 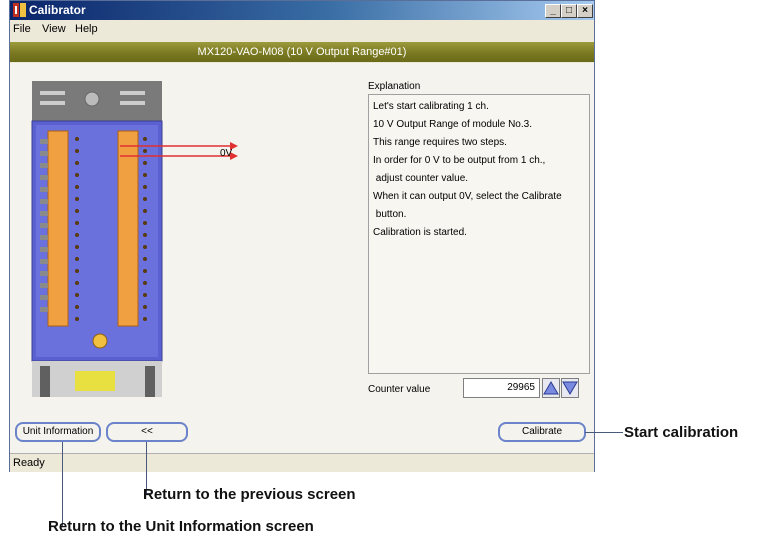 I want to click on counter-up-button, so click(x=551, y=388).